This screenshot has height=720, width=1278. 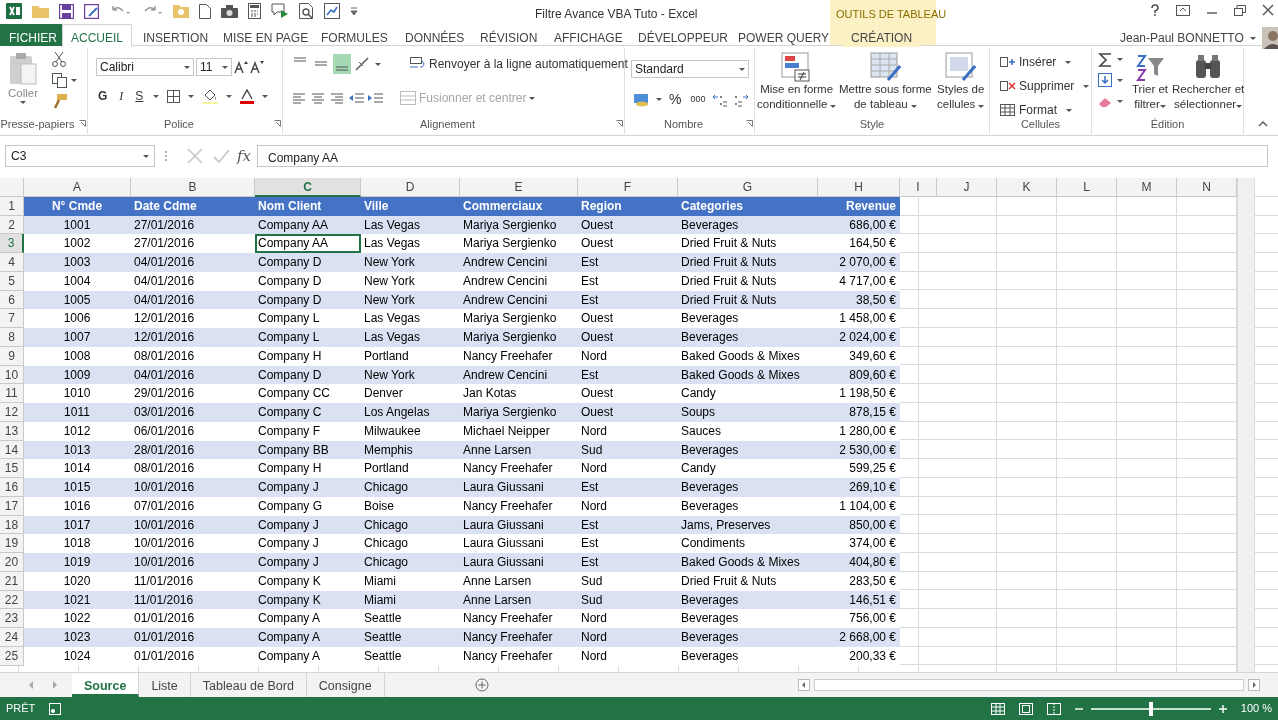 I want to click on underline-button: S, so click(x=139, y=96).